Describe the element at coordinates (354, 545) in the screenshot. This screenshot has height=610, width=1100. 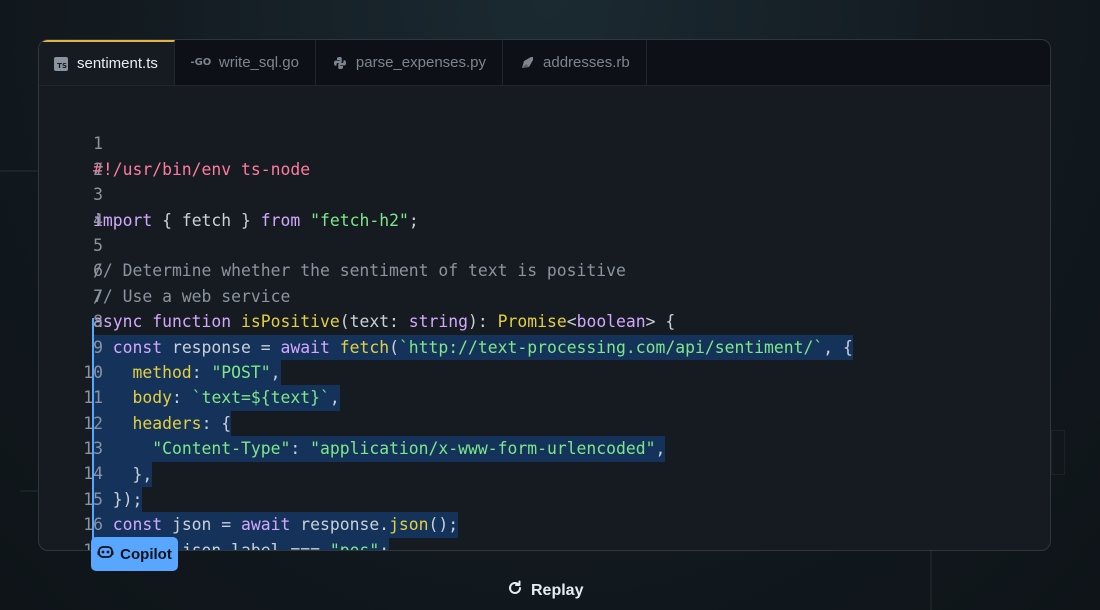
I see `code-token: "pos"` at that location.